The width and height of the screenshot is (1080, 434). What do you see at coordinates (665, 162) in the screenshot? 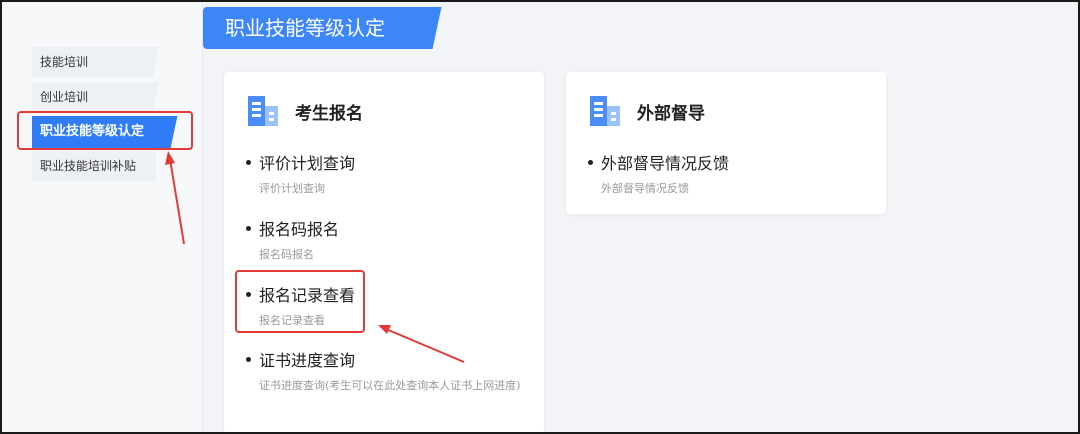
I see `entry-title: 外部督导情况反馈` at bounding box center [665, 162].